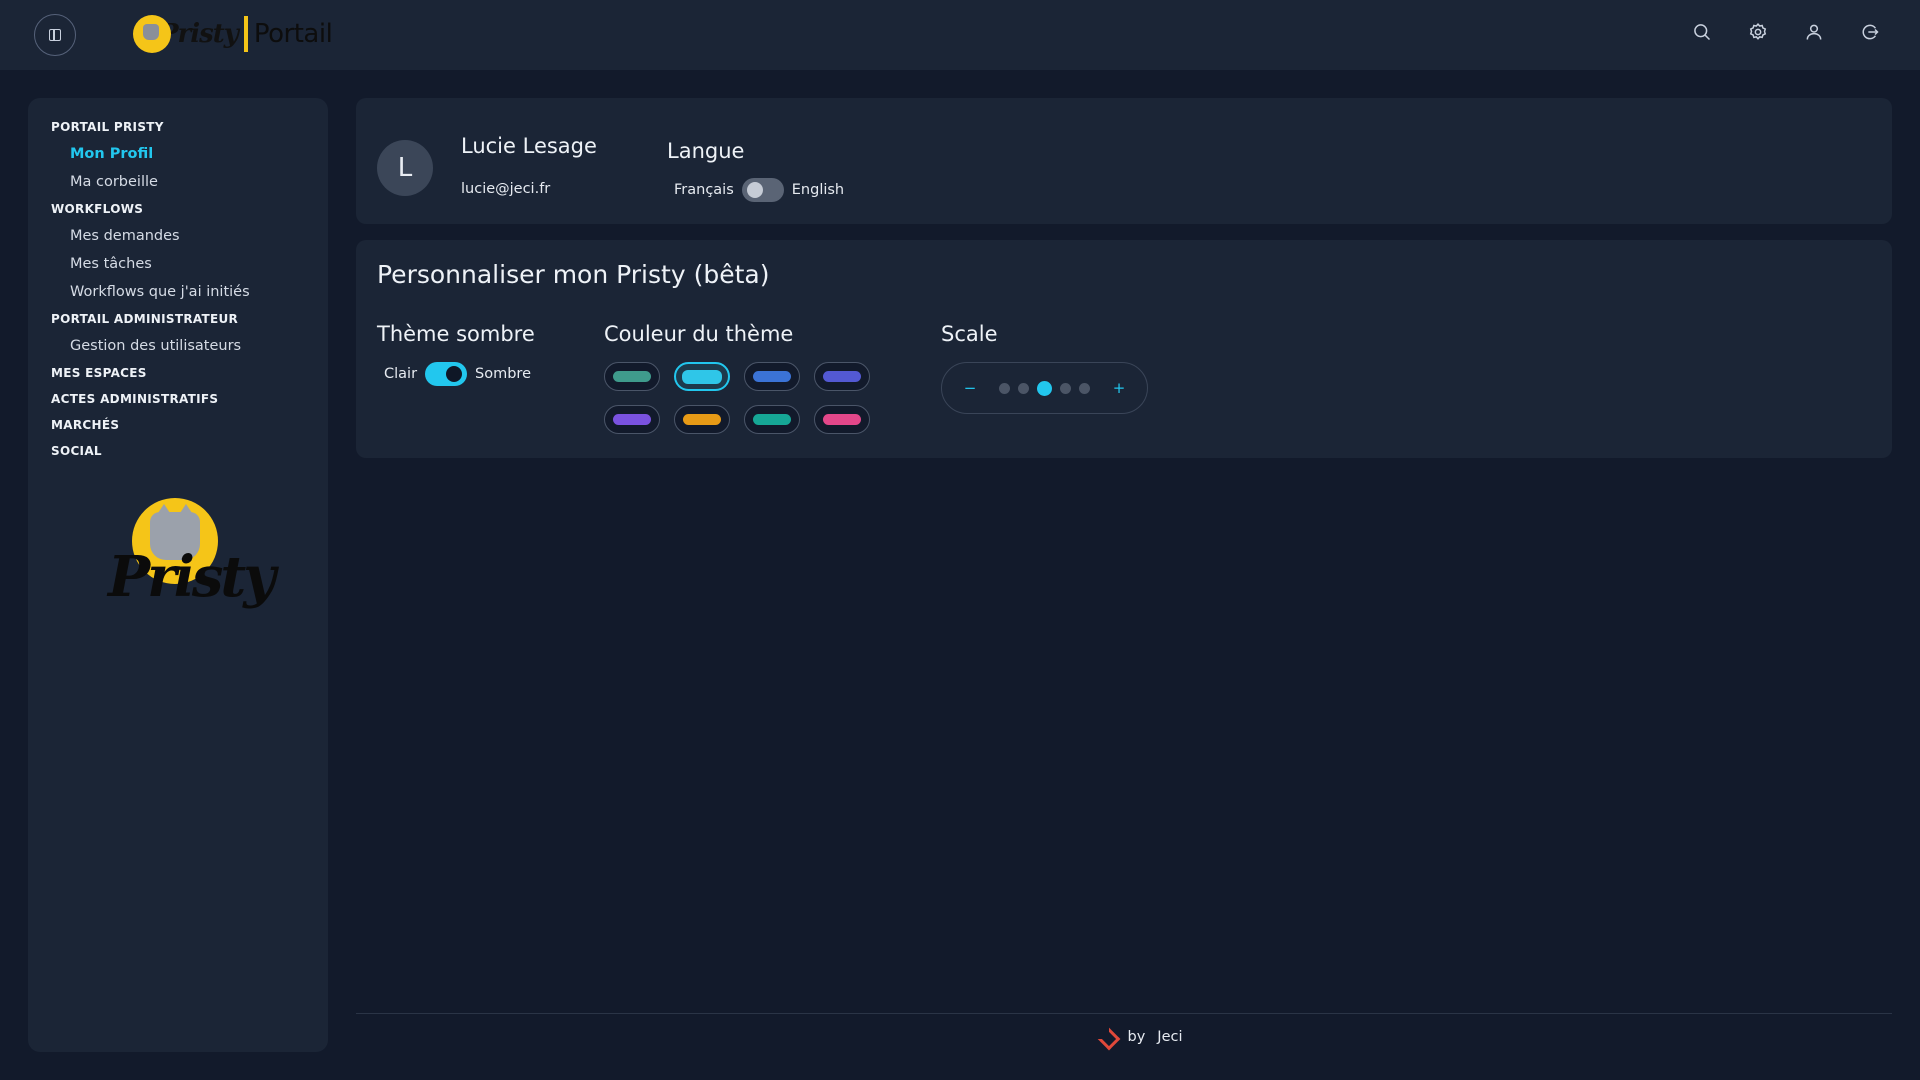 The width and height of the screenshot is (1920, 1080). I want to click on sidebar-section-marches: MARCHÉS, so click(178, 425).